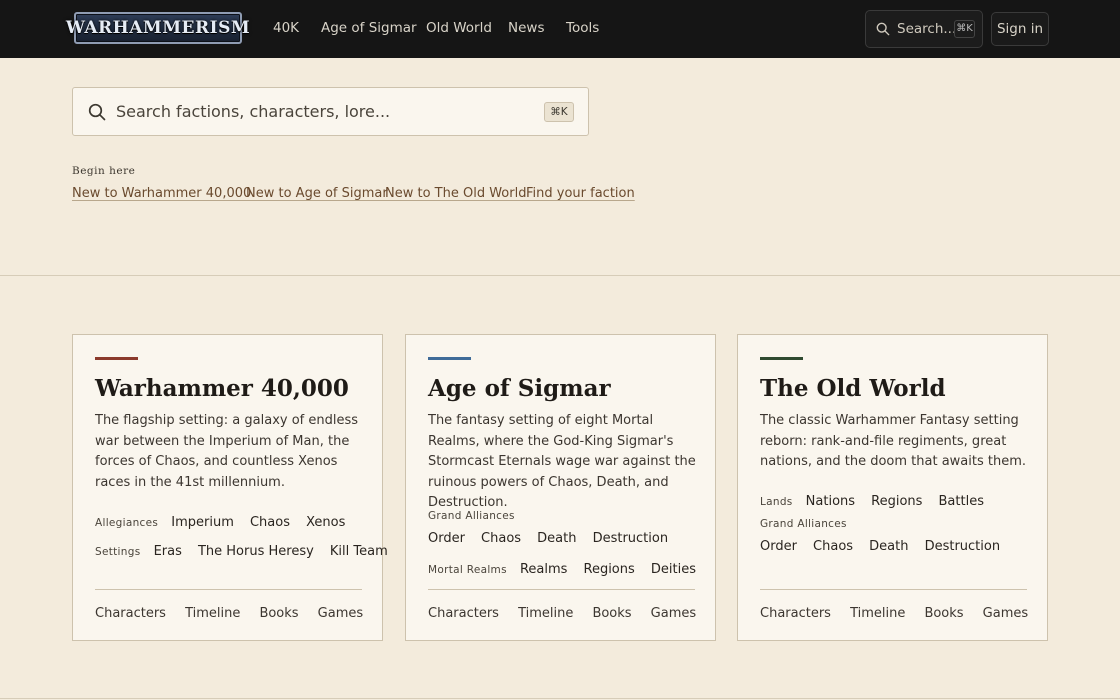 This screenshot has height=700, width=1120. I want to click on link-new-to-old-world: New to The Old World, so click(455, 193).